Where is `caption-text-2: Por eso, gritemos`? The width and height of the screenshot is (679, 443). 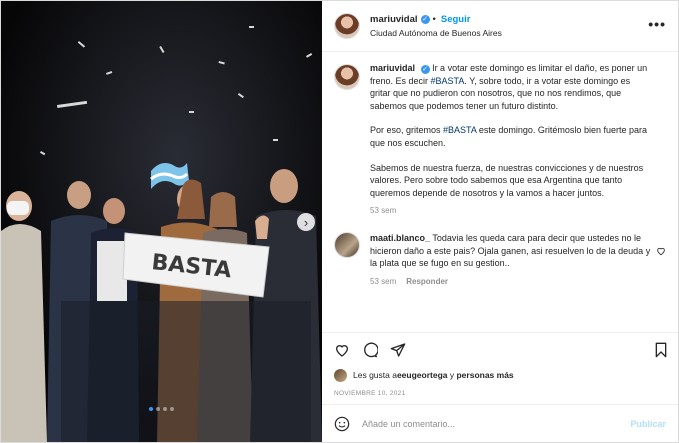
caption-text-2: Por eso, gritemos is located at coordinates (407, 130).